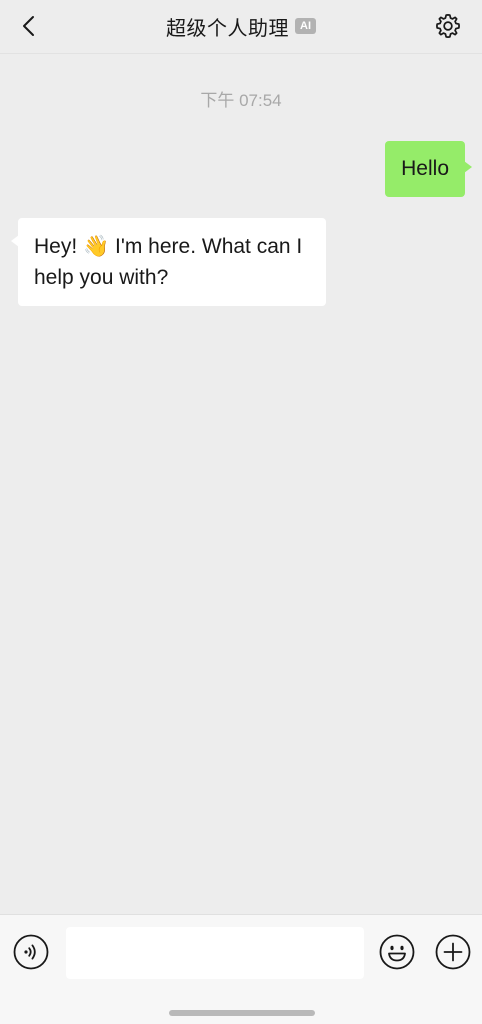  I want to click on chevron-left-icon, so click(28, 26).